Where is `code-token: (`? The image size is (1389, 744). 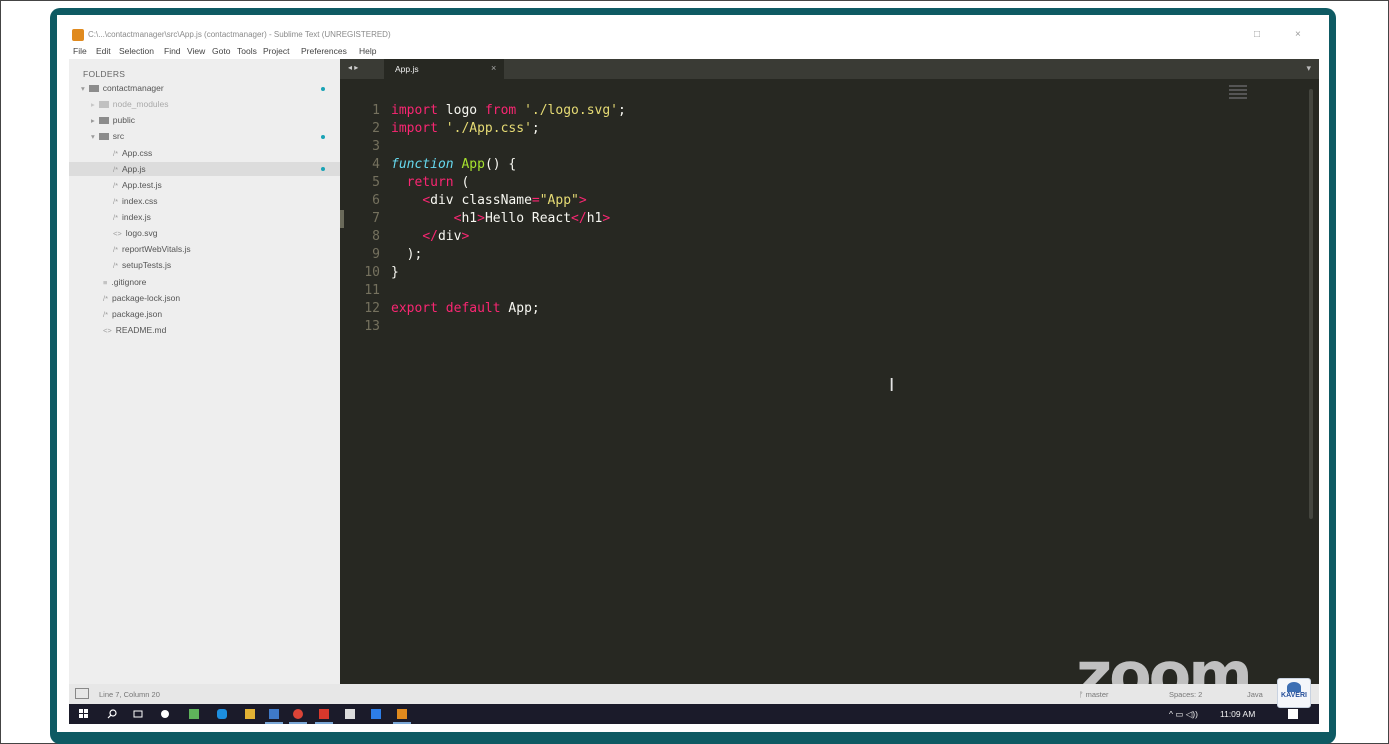 code-token: ( is located at coordinates (461, 182).